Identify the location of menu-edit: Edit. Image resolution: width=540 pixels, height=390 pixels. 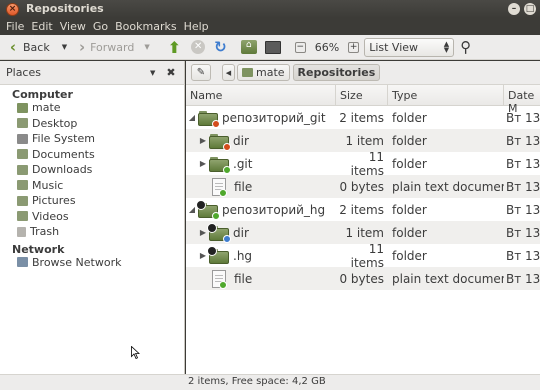
(43, 26).